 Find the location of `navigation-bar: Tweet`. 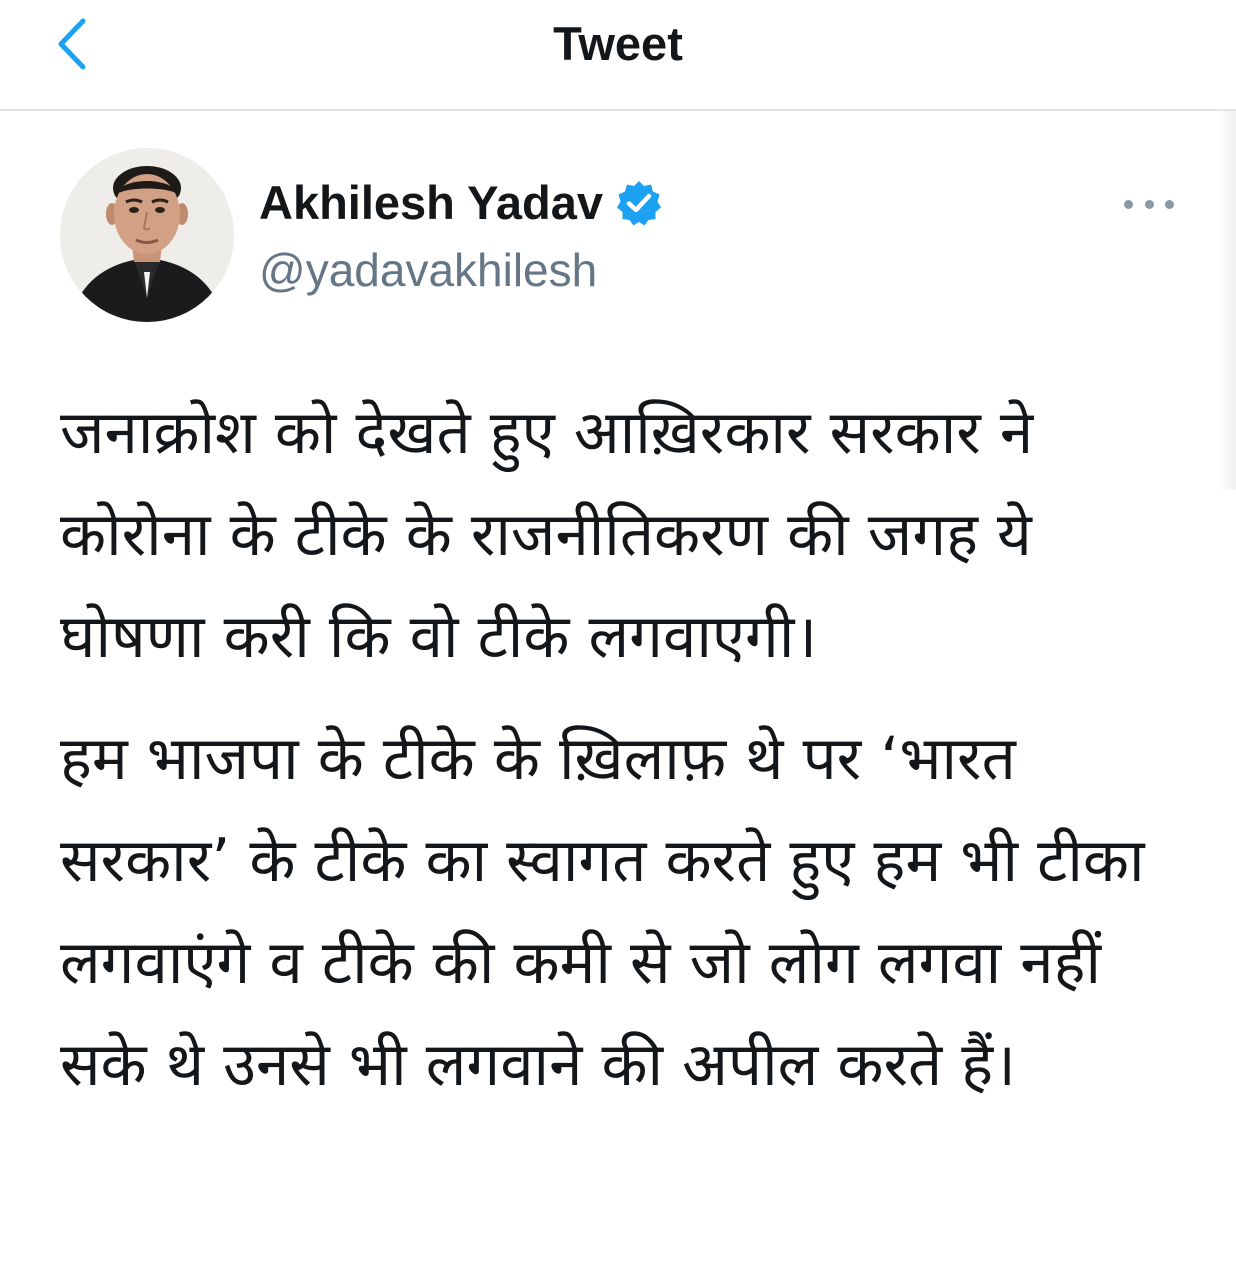

navigation-bar: Tweet is located at coordinates (618, 55).